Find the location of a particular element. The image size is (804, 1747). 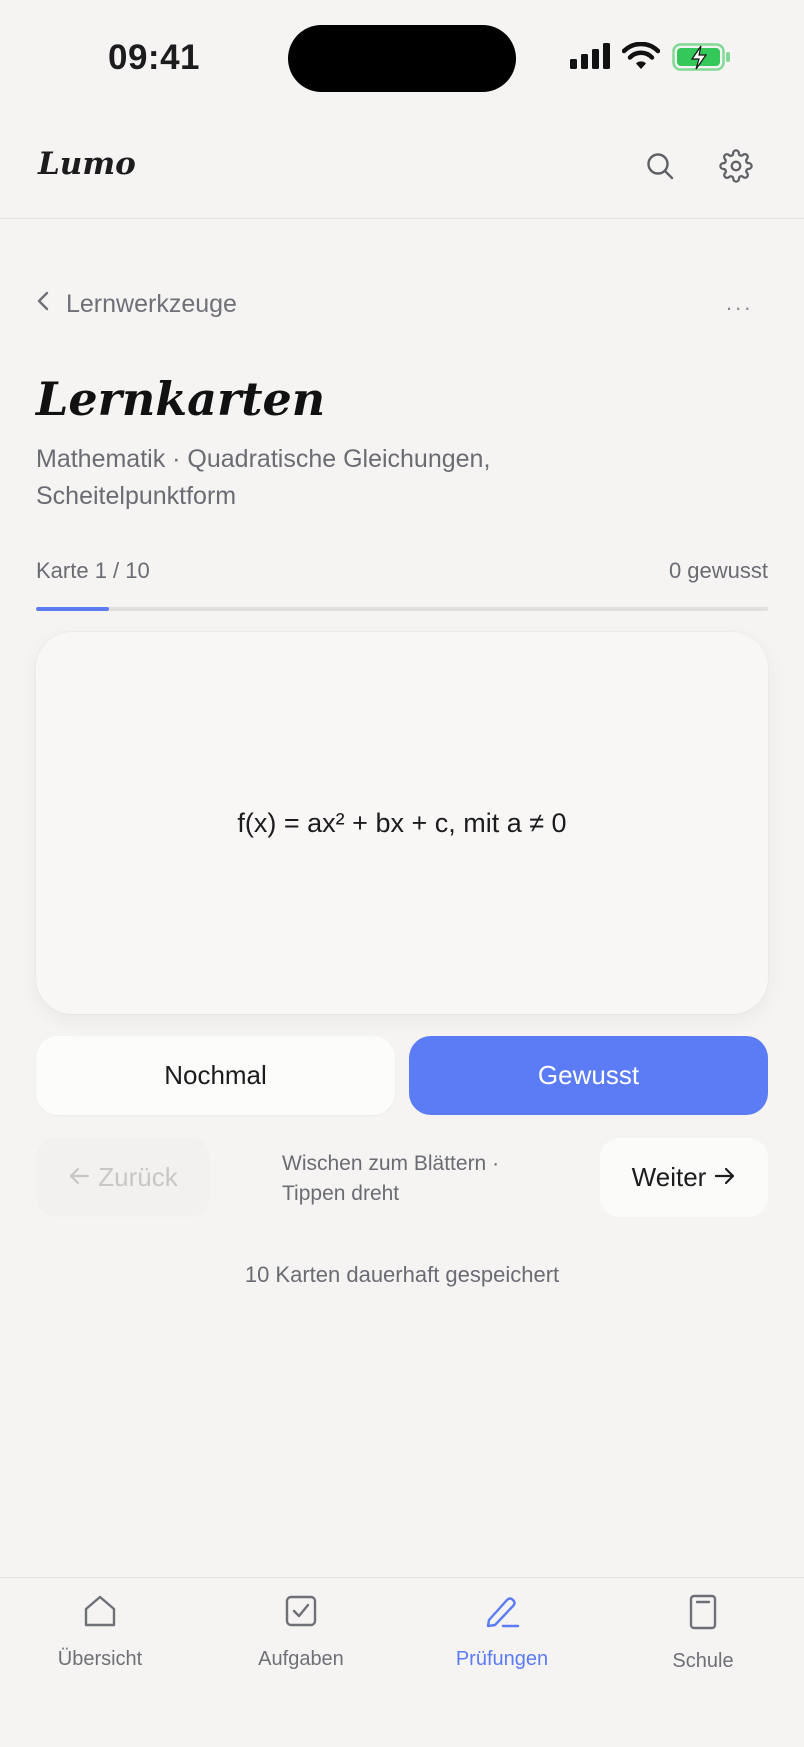

tab-aufgaben: Aufgaben is located at coordinates (301, 1632).